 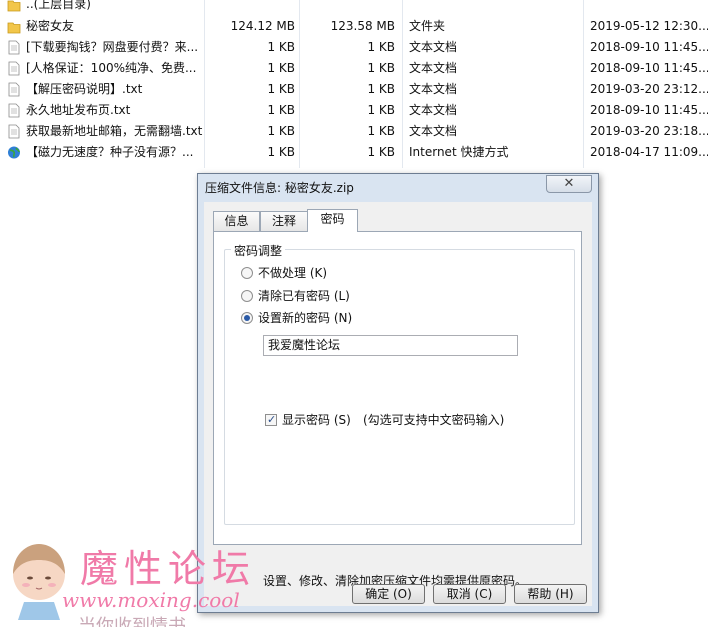 I want to click on file-name: ..(上层目录), so click(x=58, y=5).